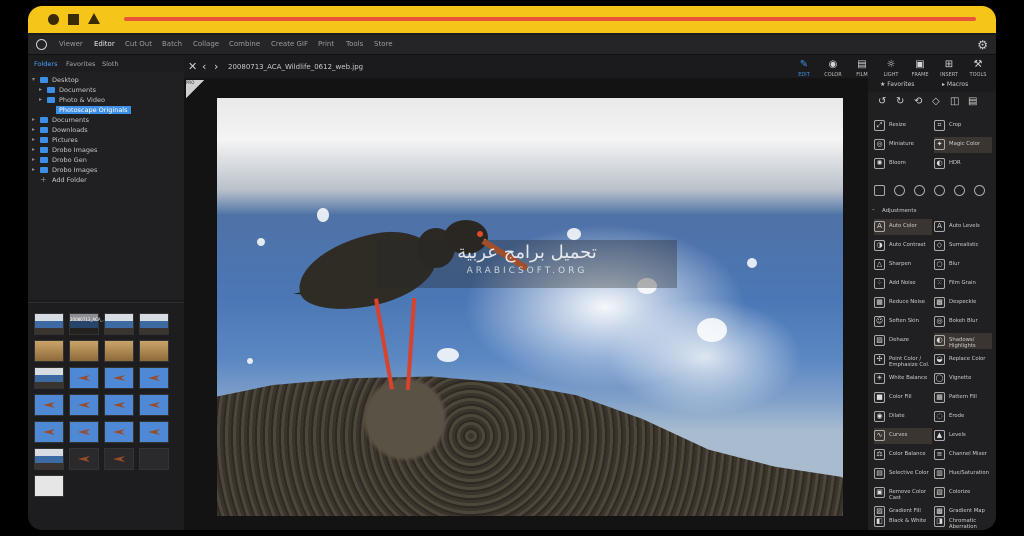  What do you see at coordinates (903, 145) in the screenshot?
I see `tool-miniature: ◎ Miniature` at bounding box center [903, 145].